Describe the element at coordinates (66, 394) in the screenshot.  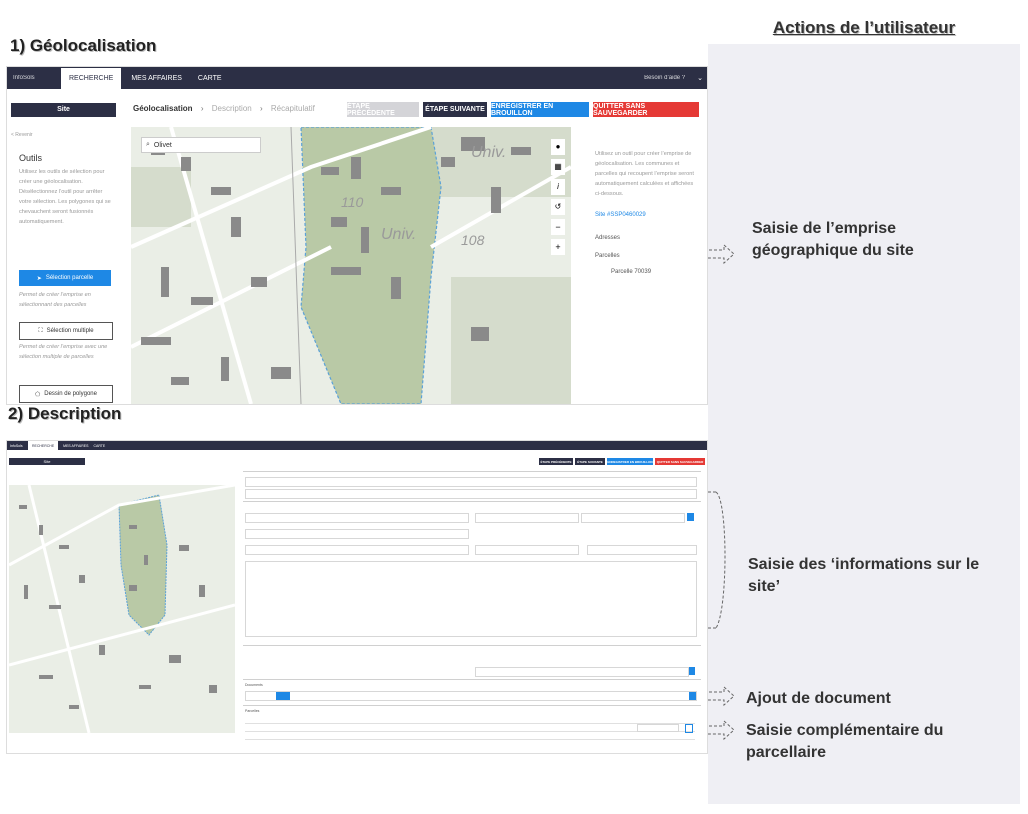
I see `polygon-draw-button: ⬠ Dessin de polygone` at that location.